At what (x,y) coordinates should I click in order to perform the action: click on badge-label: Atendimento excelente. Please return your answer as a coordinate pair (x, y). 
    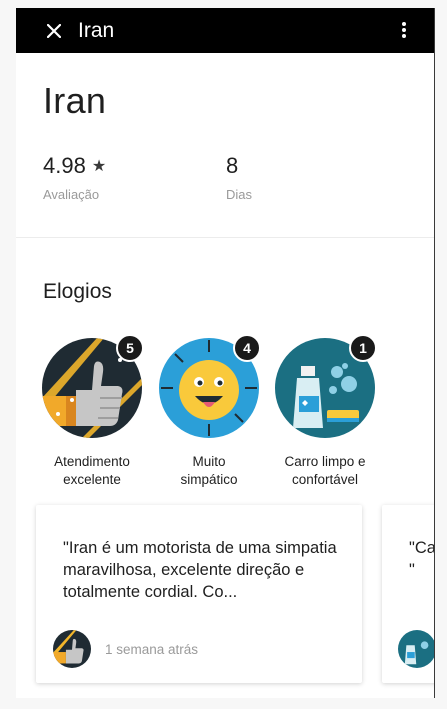
    Looking at the image, I should click on (92, 471).